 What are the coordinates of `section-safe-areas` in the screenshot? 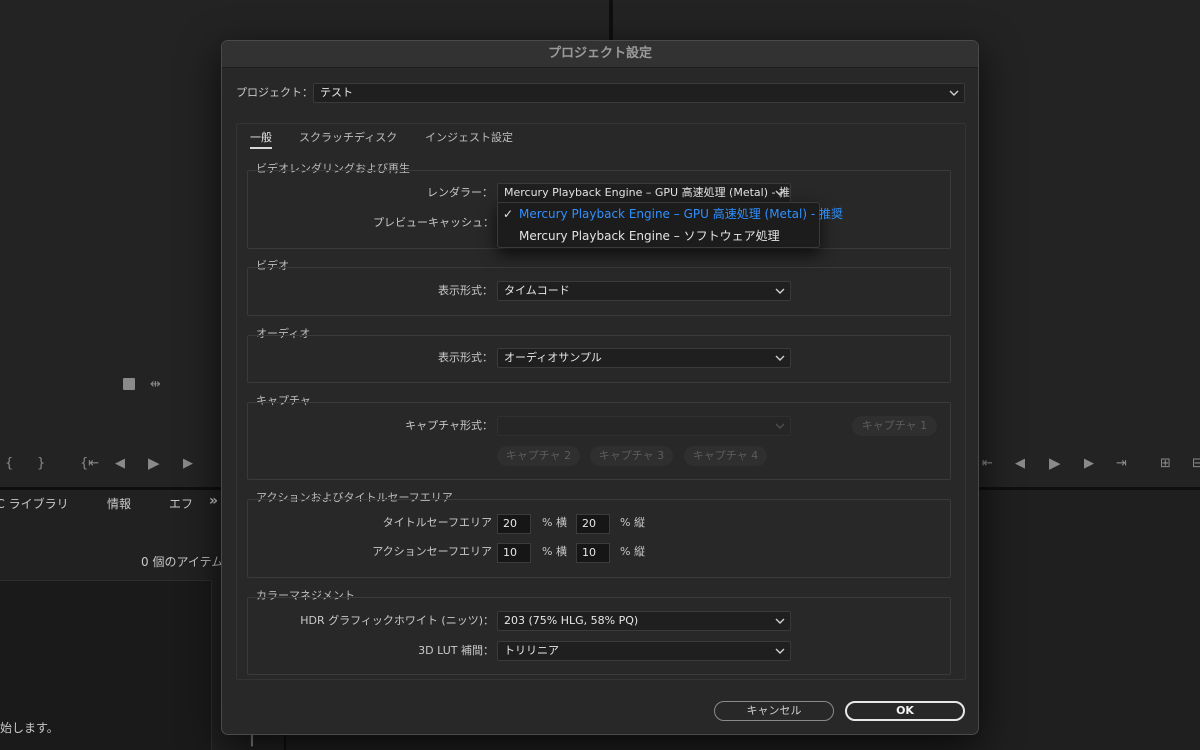 It's located at (599, 538).